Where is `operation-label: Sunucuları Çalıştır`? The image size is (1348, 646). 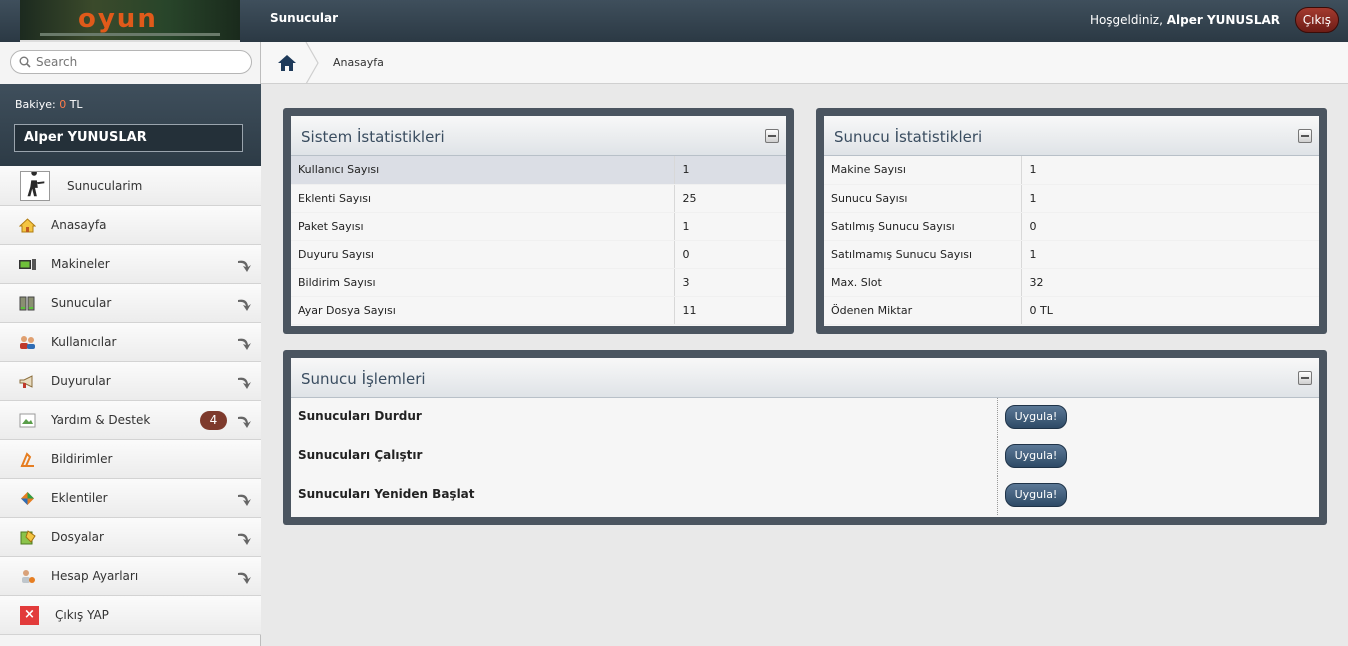
operation-label: Sunucuları Çalıştır is located at coordinates (360, 455).